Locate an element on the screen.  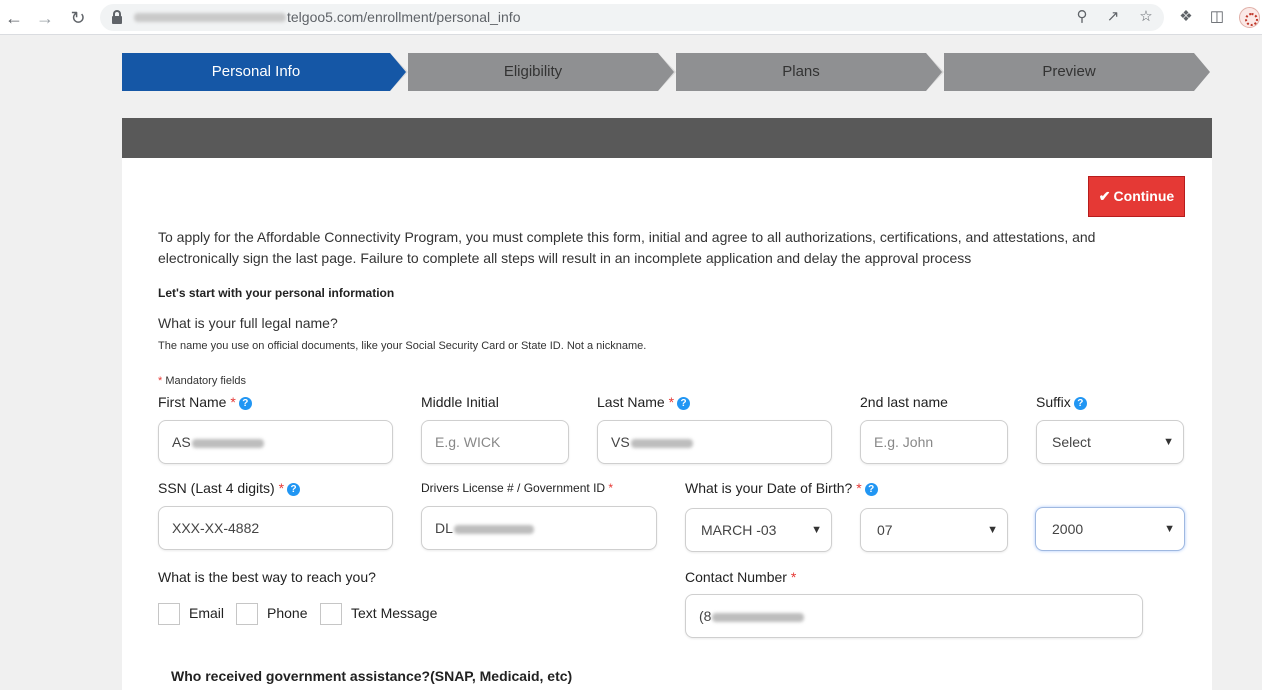
second-last-name-input: E.g. John is located at coordinates (934, 442).